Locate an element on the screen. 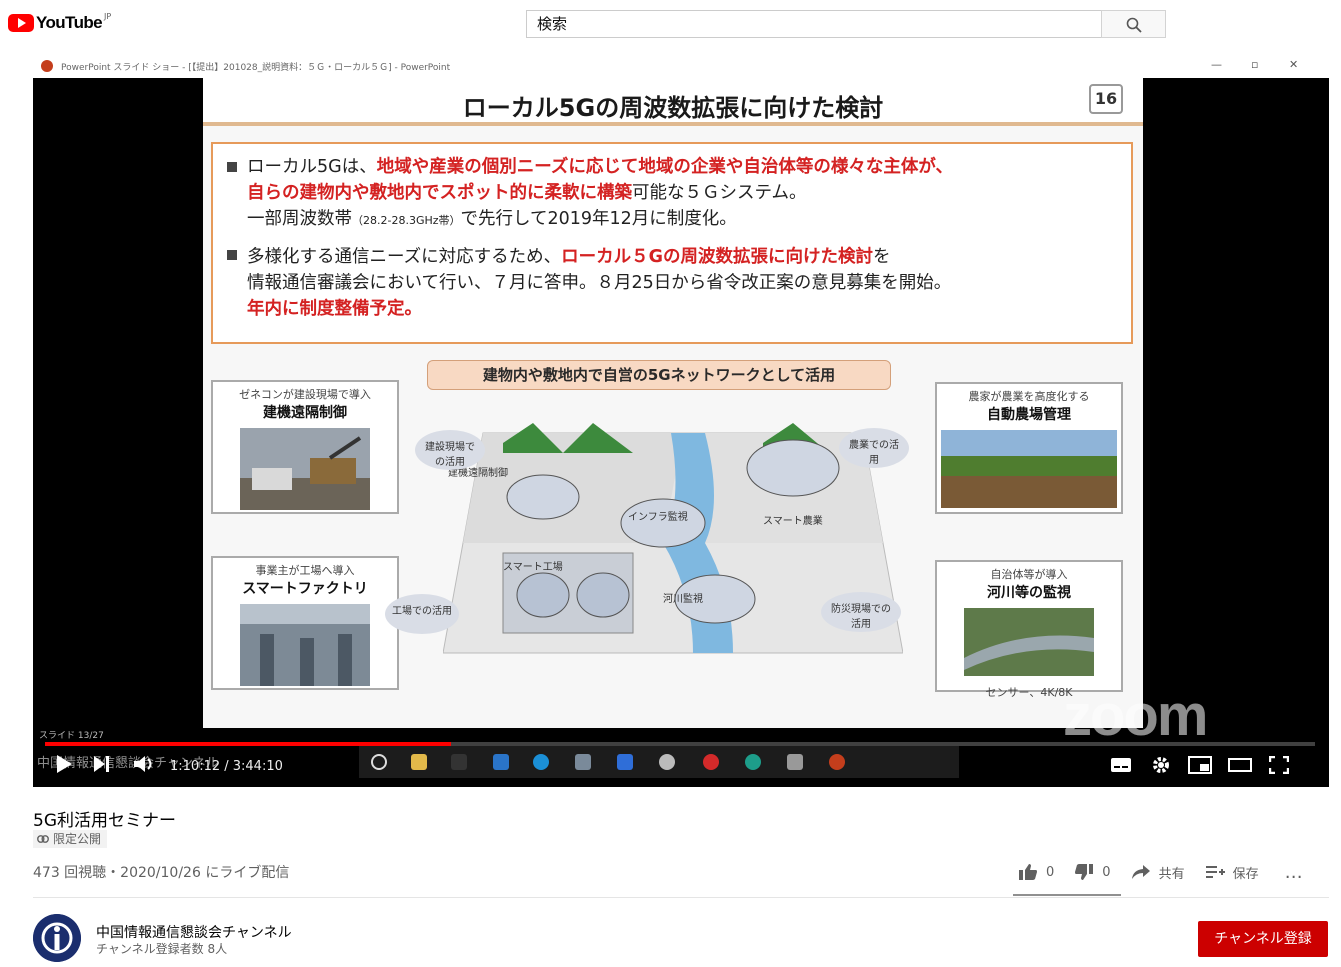  channel-avatar is located at coordinates (57, 938).